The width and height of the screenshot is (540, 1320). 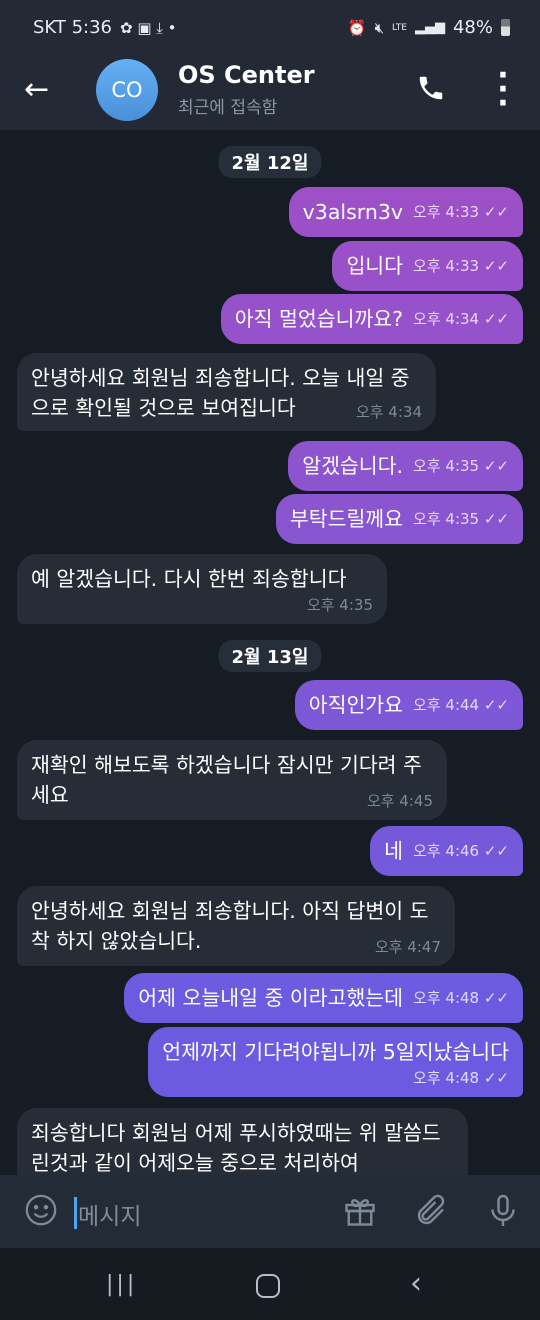 What do you see at coordinates (75, 1213) in the screenshot?
I see `text-cursor` at bounding box center [75, 1213].